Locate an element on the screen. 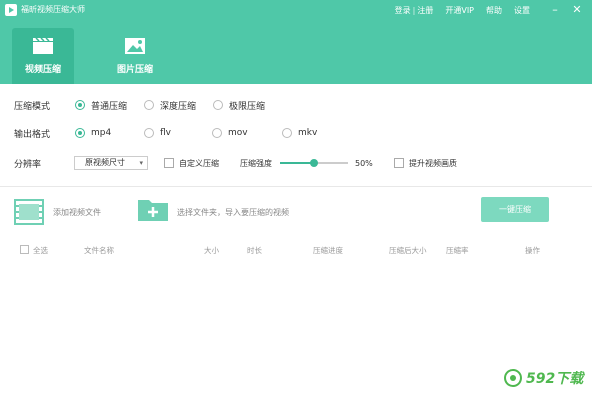 The width and height of the screenshot is (592, 400). format-option-mov: mov is located at coordinates (230, 133).